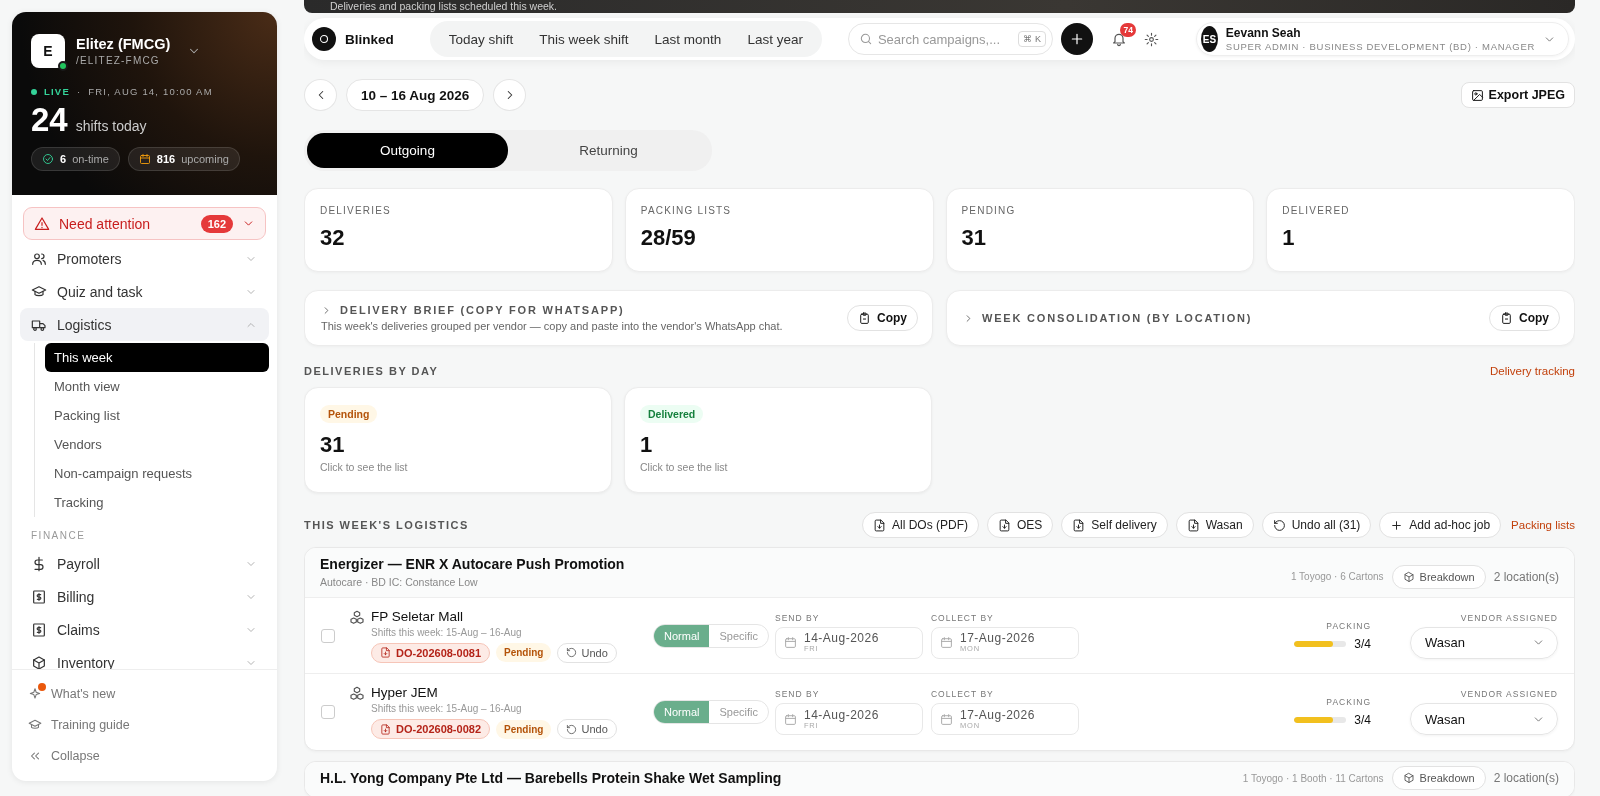 This screenshot has width=1600, height=796. Describe the element at coordinates (778, 440) in the screenshot. I see `day-card: Delivered 1 Click to see the list` at that location.